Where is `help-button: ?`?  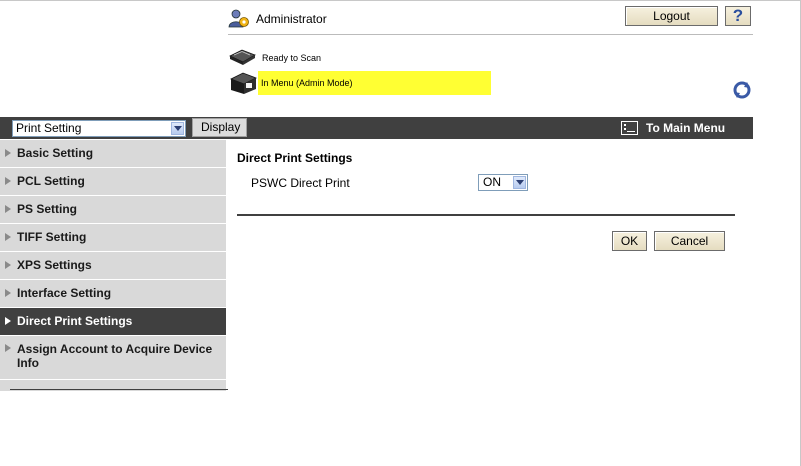
help-button: ? is located at coordinates (738, 16).